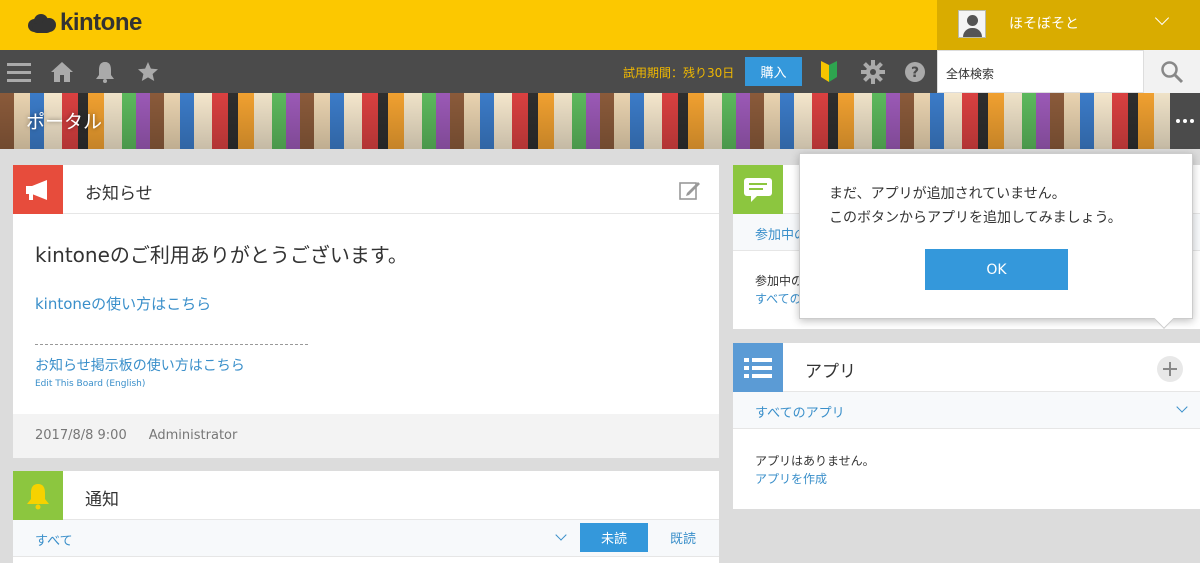  What do you see at coordinates (366, 436) in the screenshot?
I see `notice-footer: 2017/8/8 9:00 Administrator` at bounding box center [366, 436].